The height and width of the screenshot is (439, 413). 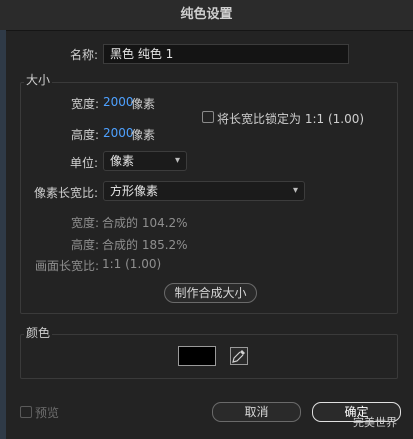 What do you see at coordinates (204, 191) in the screenshot?
I see `pixel-aspect-select: 方形像素 ▾` at bounding box center [204, 191].